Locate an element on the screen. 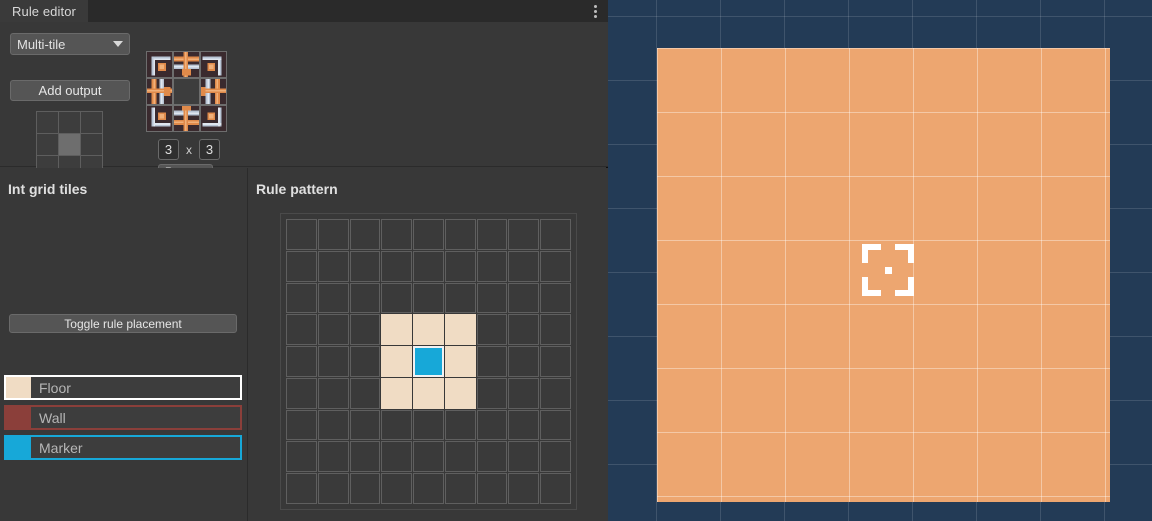 This screenshot has height=521, width=1152. add-output-button: Add output is located at coordinates (70, 90).